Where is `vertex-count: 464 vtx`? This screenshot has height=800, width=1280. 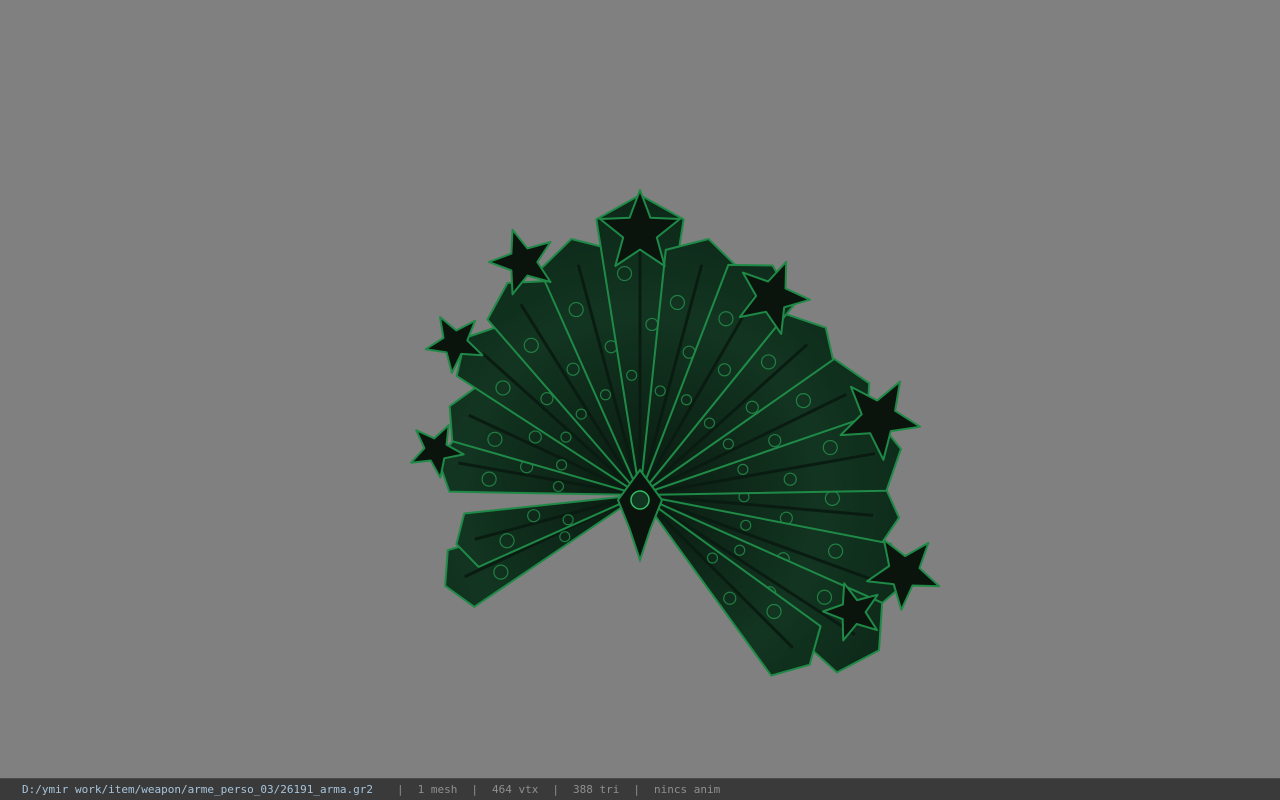
vertex-count: 464 vtx is located at coordinates (515, 789).